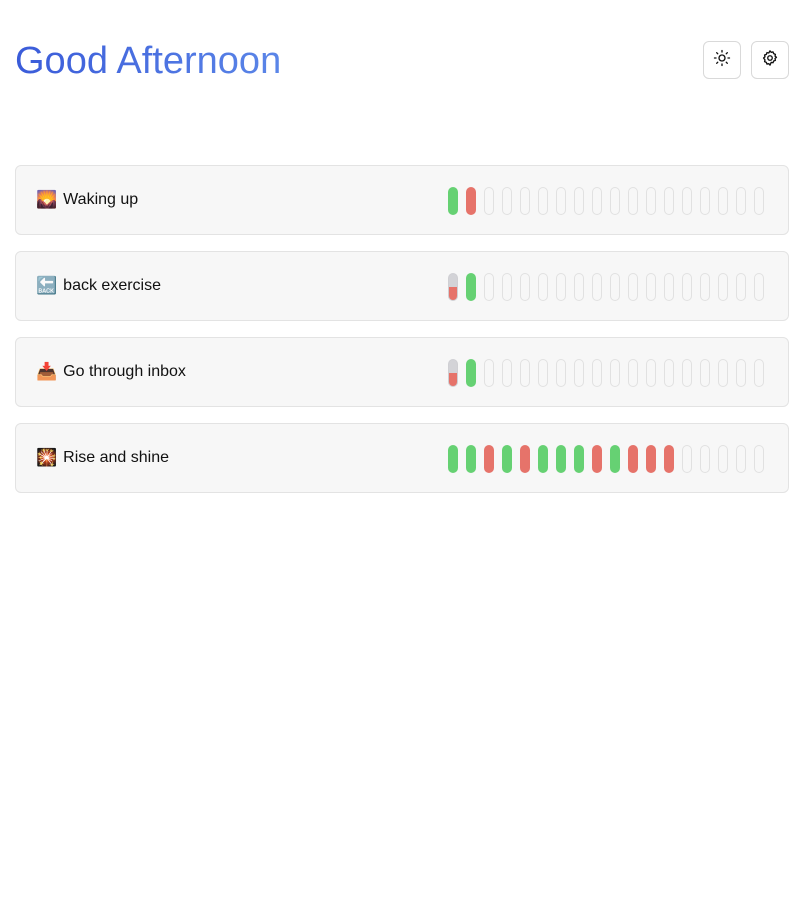 The width and height of the screenshot is (802, 912). What do you see at coordinates (402, 286) in the screenshot?
I see `habit-row: 🔙 back exercise` at bounding box center [402, 286].